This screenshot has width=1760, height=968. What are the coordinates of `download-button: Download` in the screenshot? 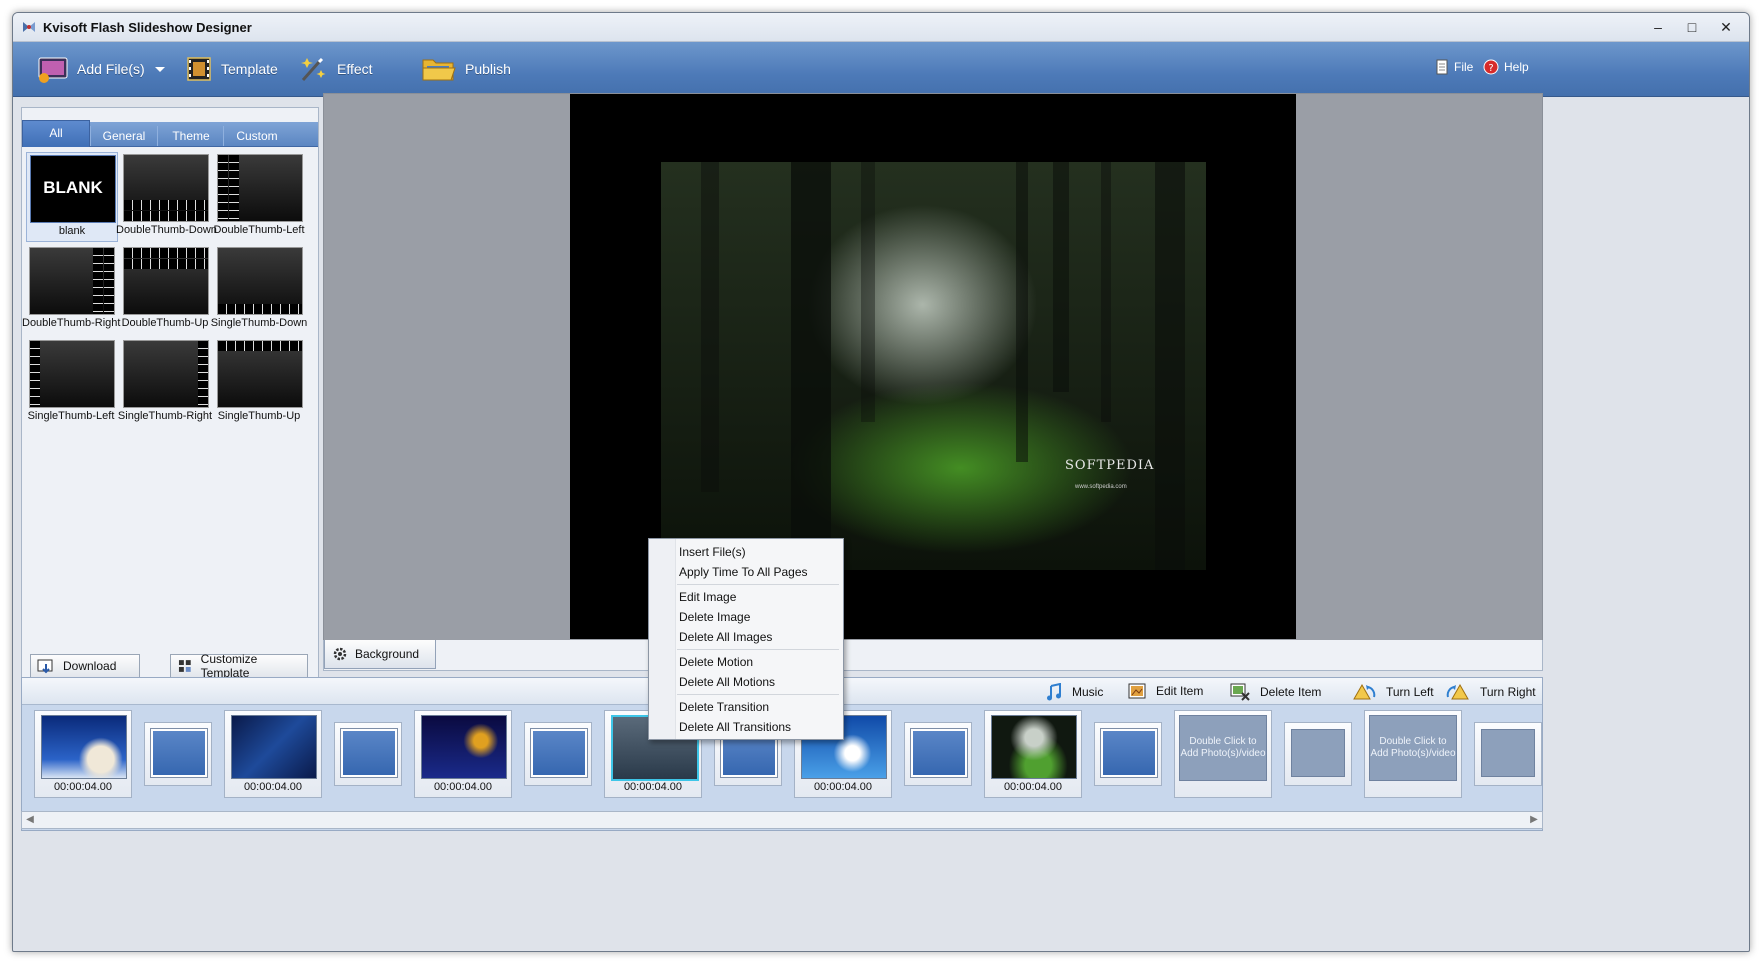 It's located at (85, 666).